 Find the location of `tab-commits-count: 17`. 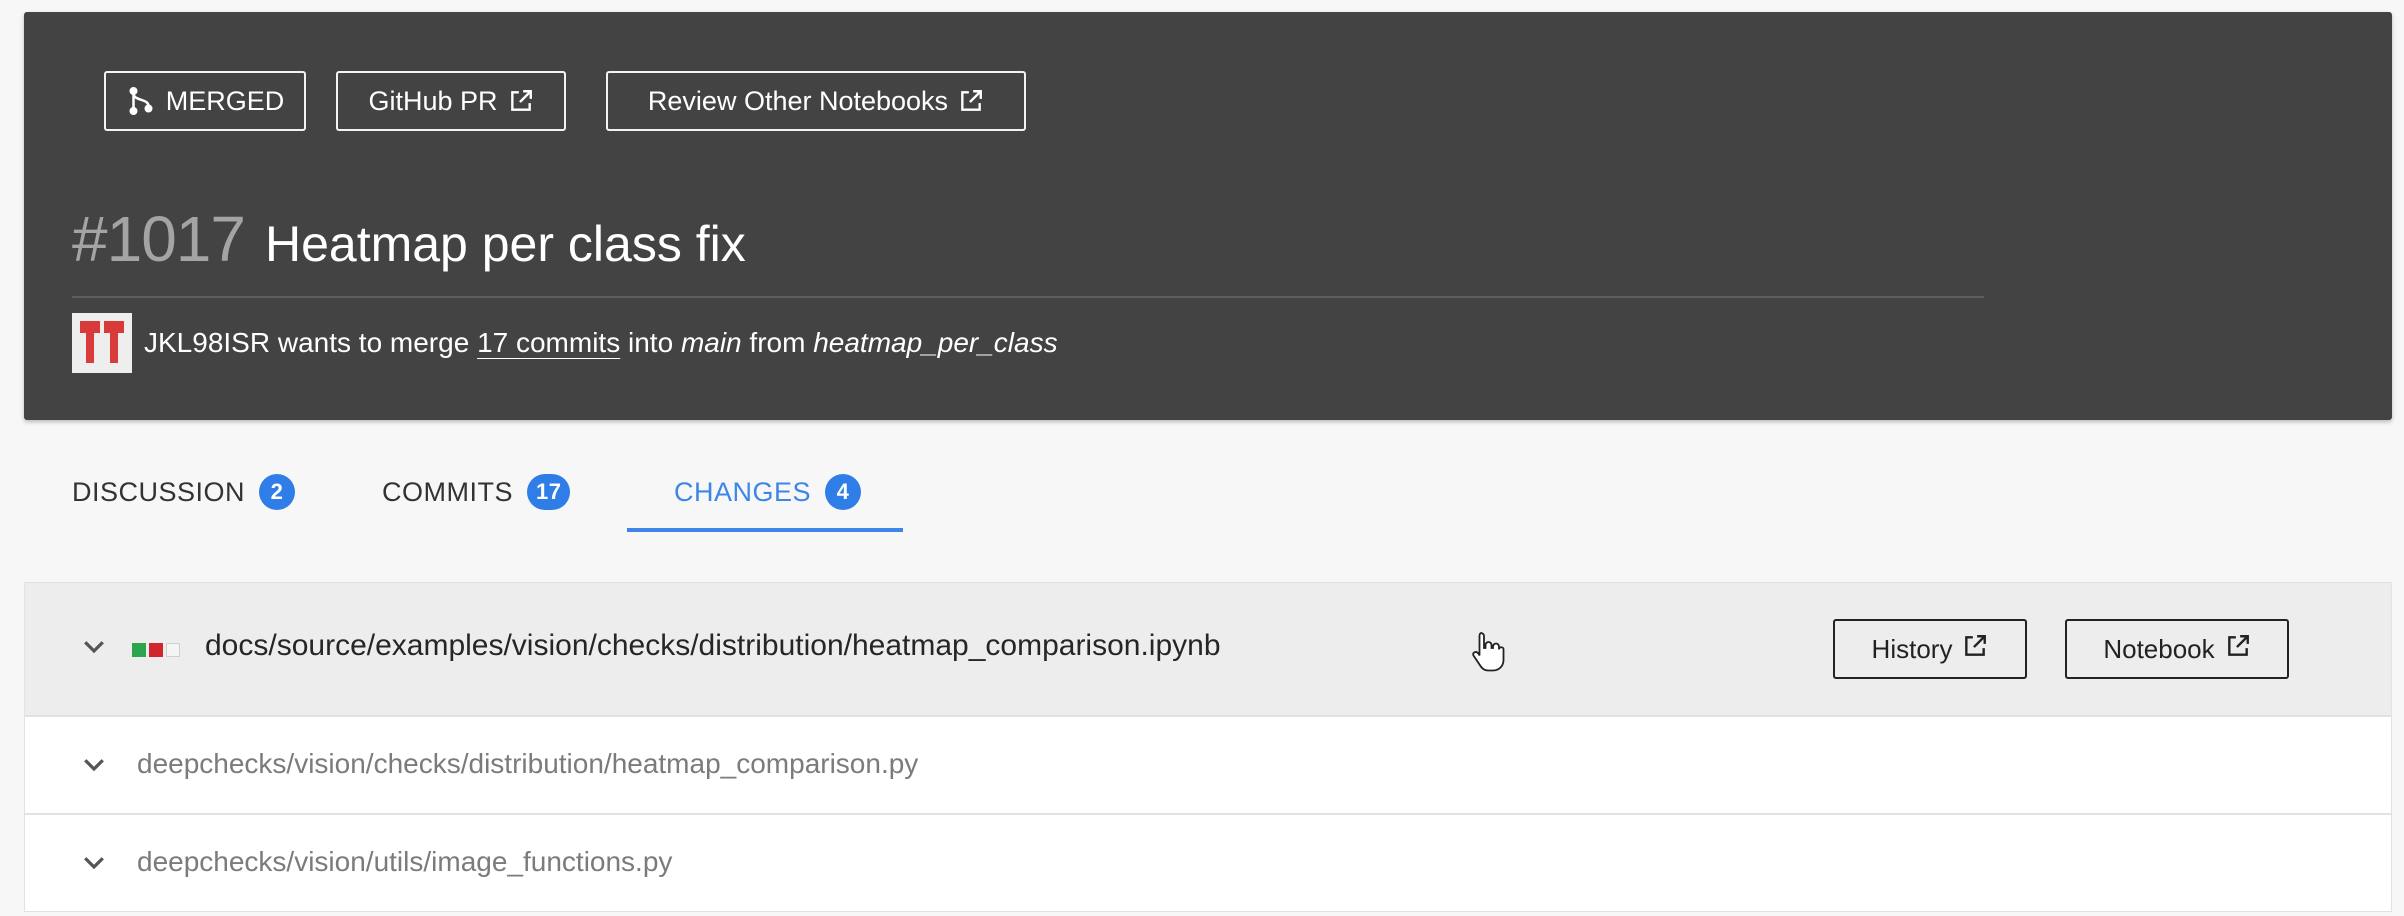

tab-commits-count: 17 is located at coordinates (549, 492).